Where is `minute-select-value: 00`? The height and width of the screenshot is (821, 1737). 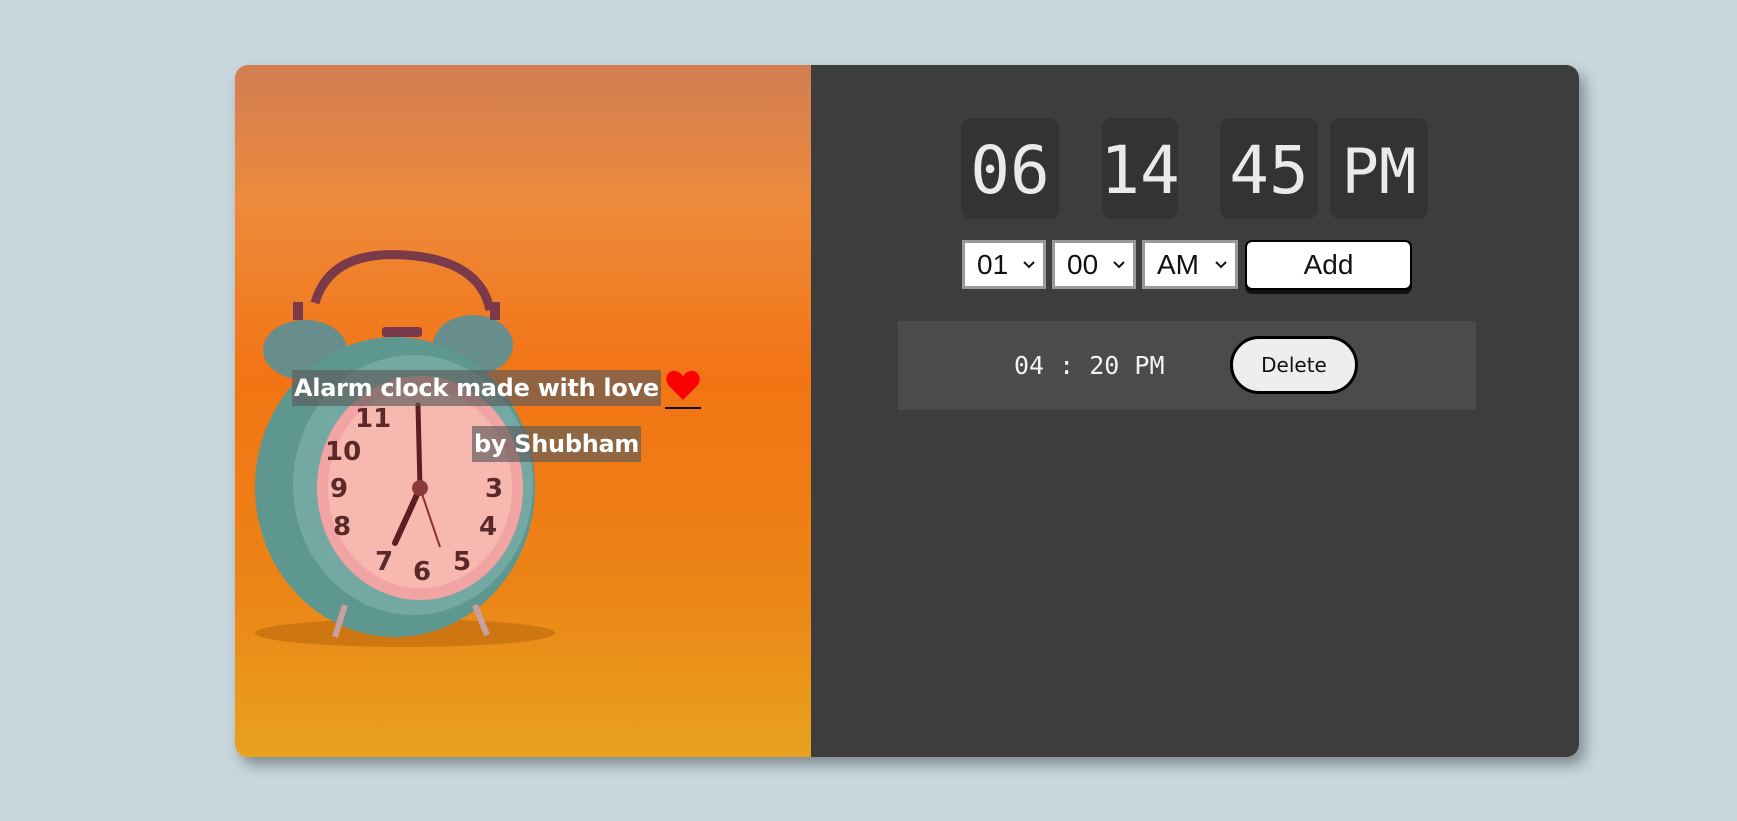 minute-select-value: 00 is located at coordinates (1083, 264).